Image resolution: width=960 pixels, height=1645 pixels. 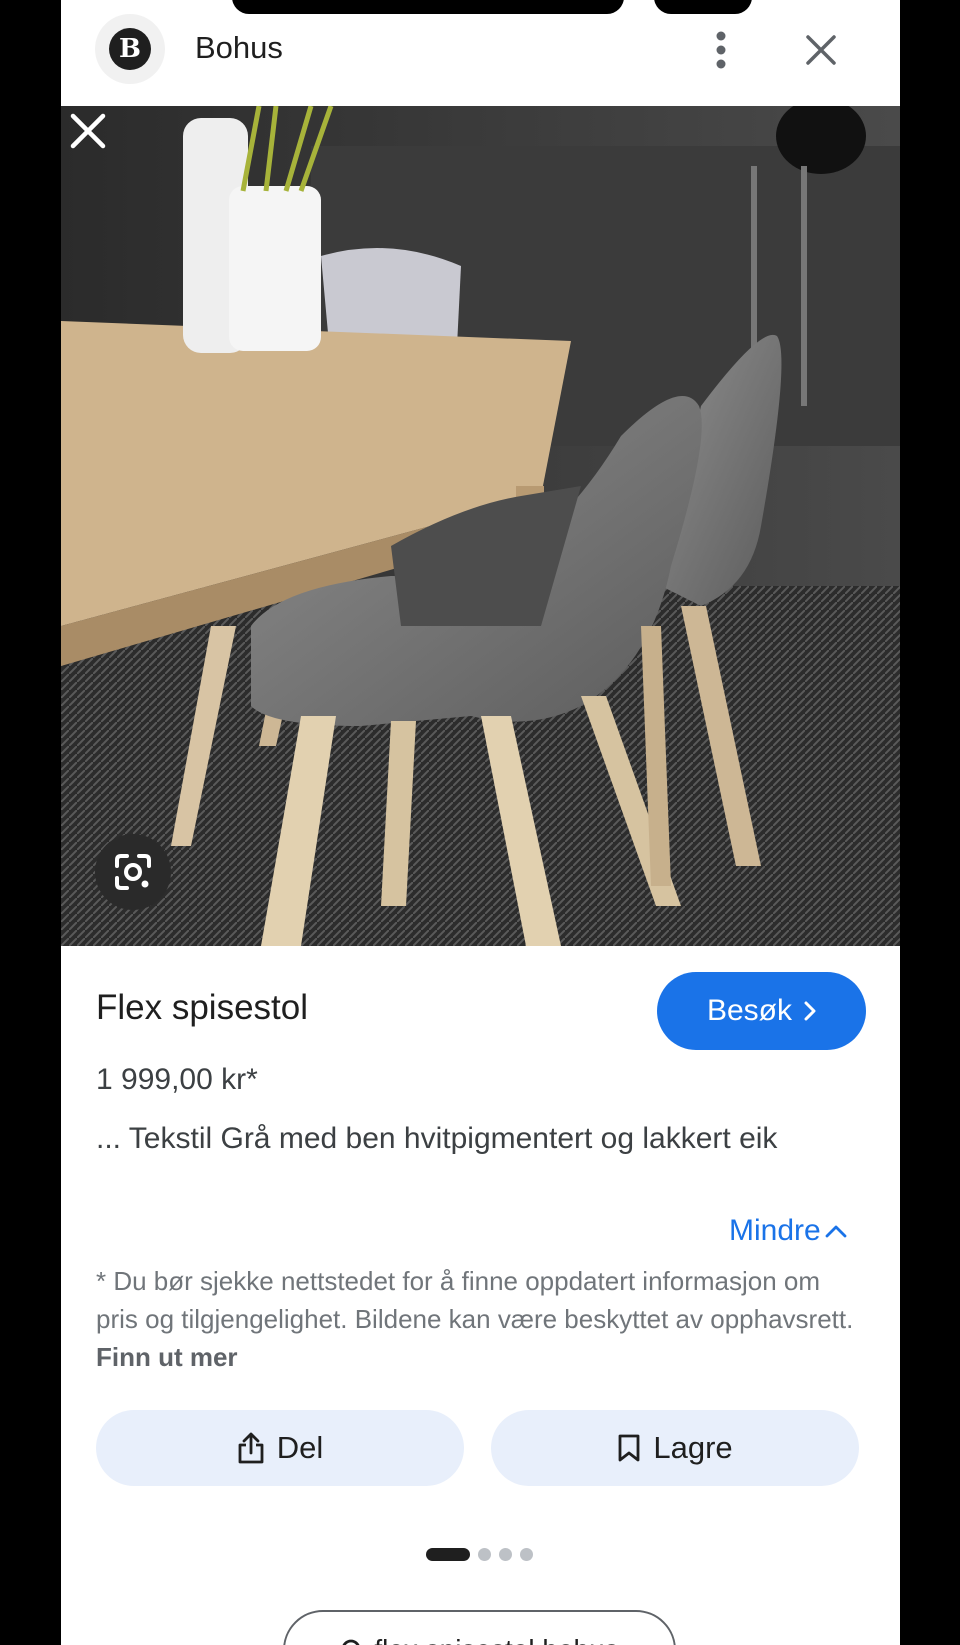 I want to click on more-options-button, so click(x=721, y=50).